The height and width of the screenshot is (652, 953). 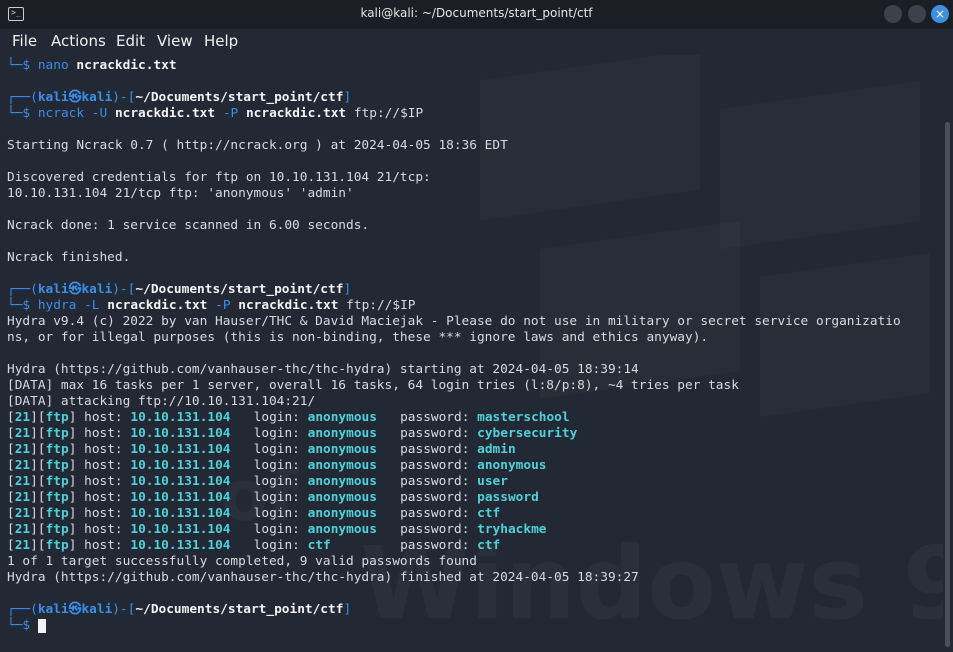 I want to click on command-name: ncrack, so click(x=61, y=113).